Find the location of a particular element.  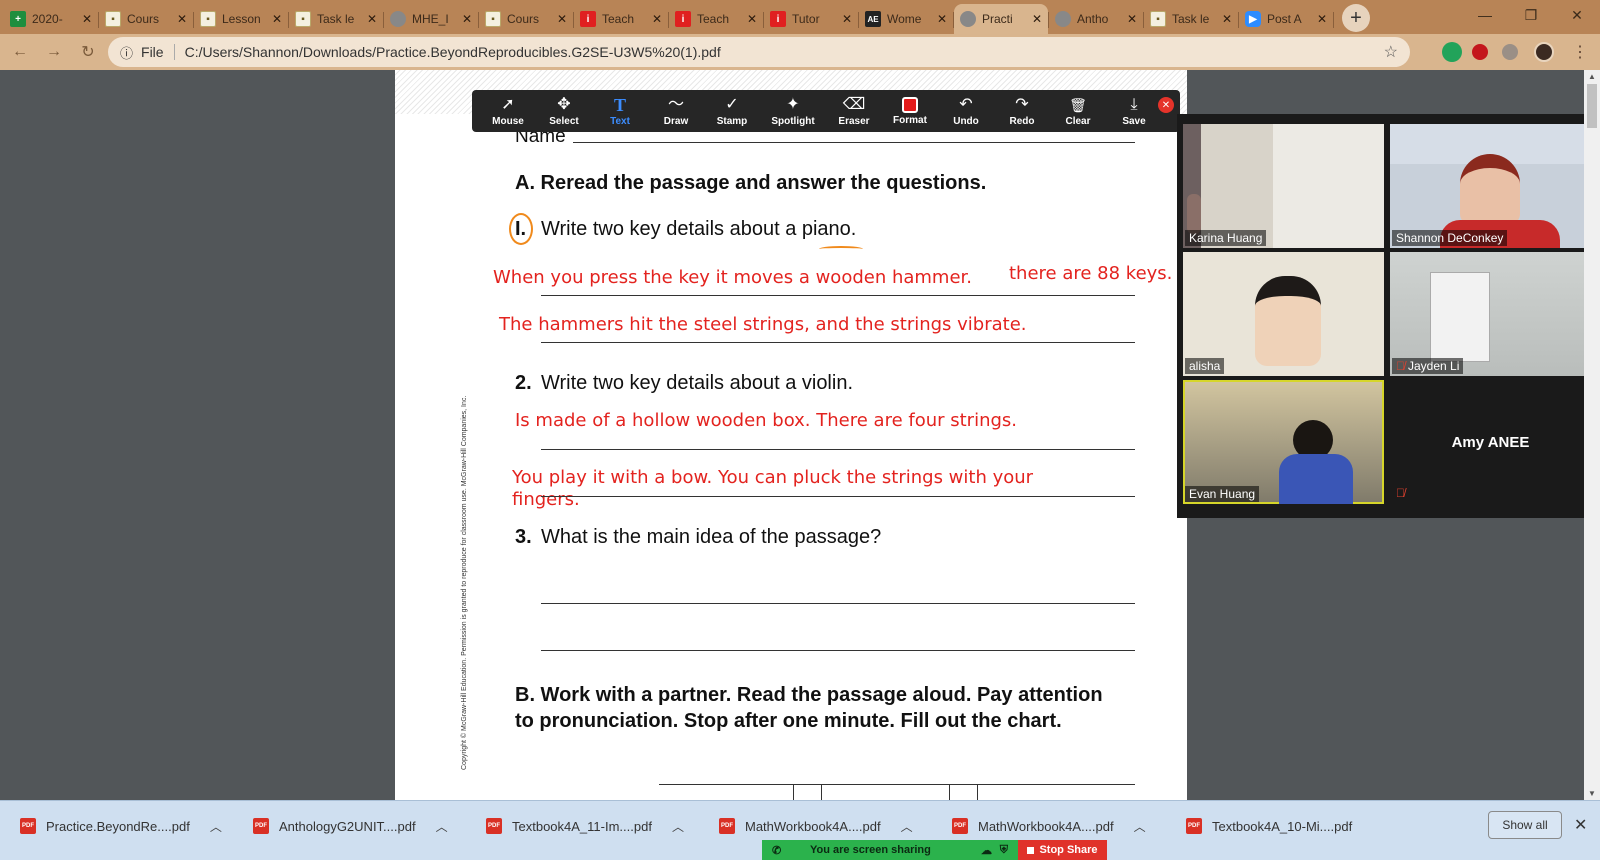

undo-tool: ↶ Undo is located at coordinates (966, 111).